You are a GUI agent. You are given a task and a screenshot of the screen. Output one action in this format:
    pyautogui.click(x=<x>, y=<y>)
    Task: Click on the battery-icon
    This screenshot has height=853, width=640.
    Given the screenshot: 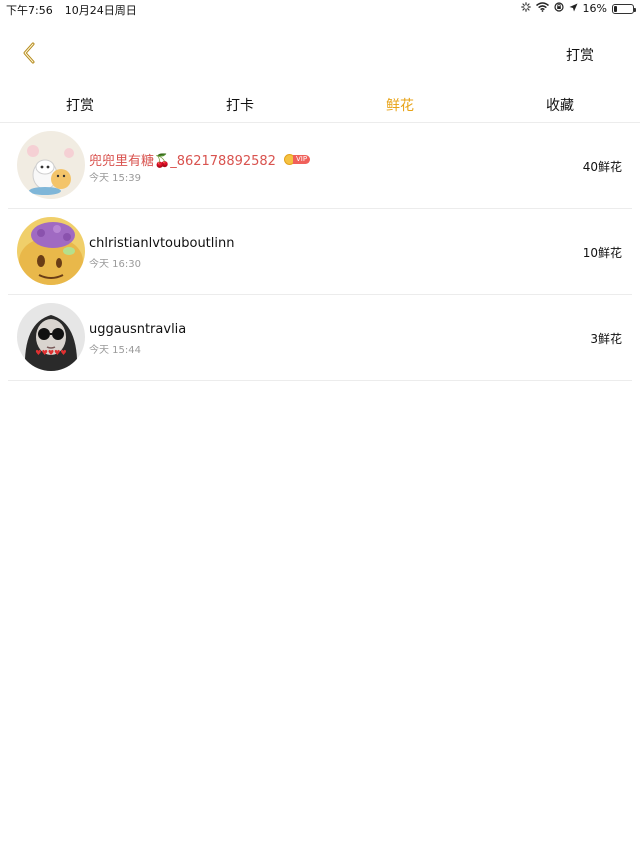 What is the action you would take?
    pyautogui.click(x=624, y=8)
    